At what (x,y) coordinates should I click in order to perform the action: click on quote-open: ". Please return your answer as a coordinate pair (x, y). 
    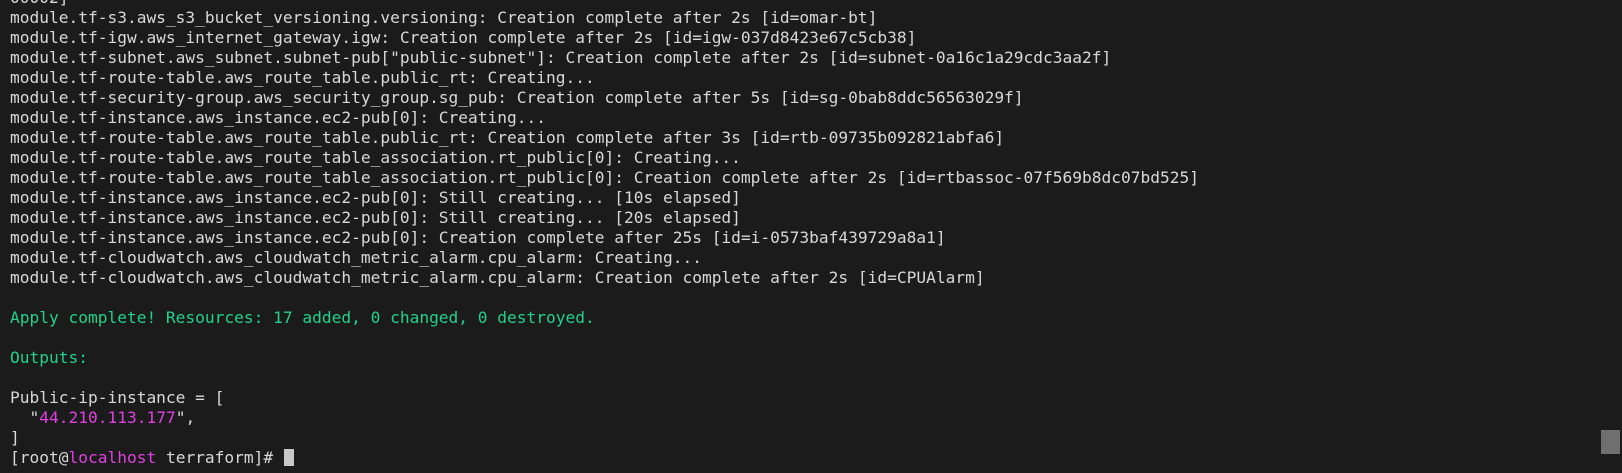
    Looking at the image, I should click on (25, 417).